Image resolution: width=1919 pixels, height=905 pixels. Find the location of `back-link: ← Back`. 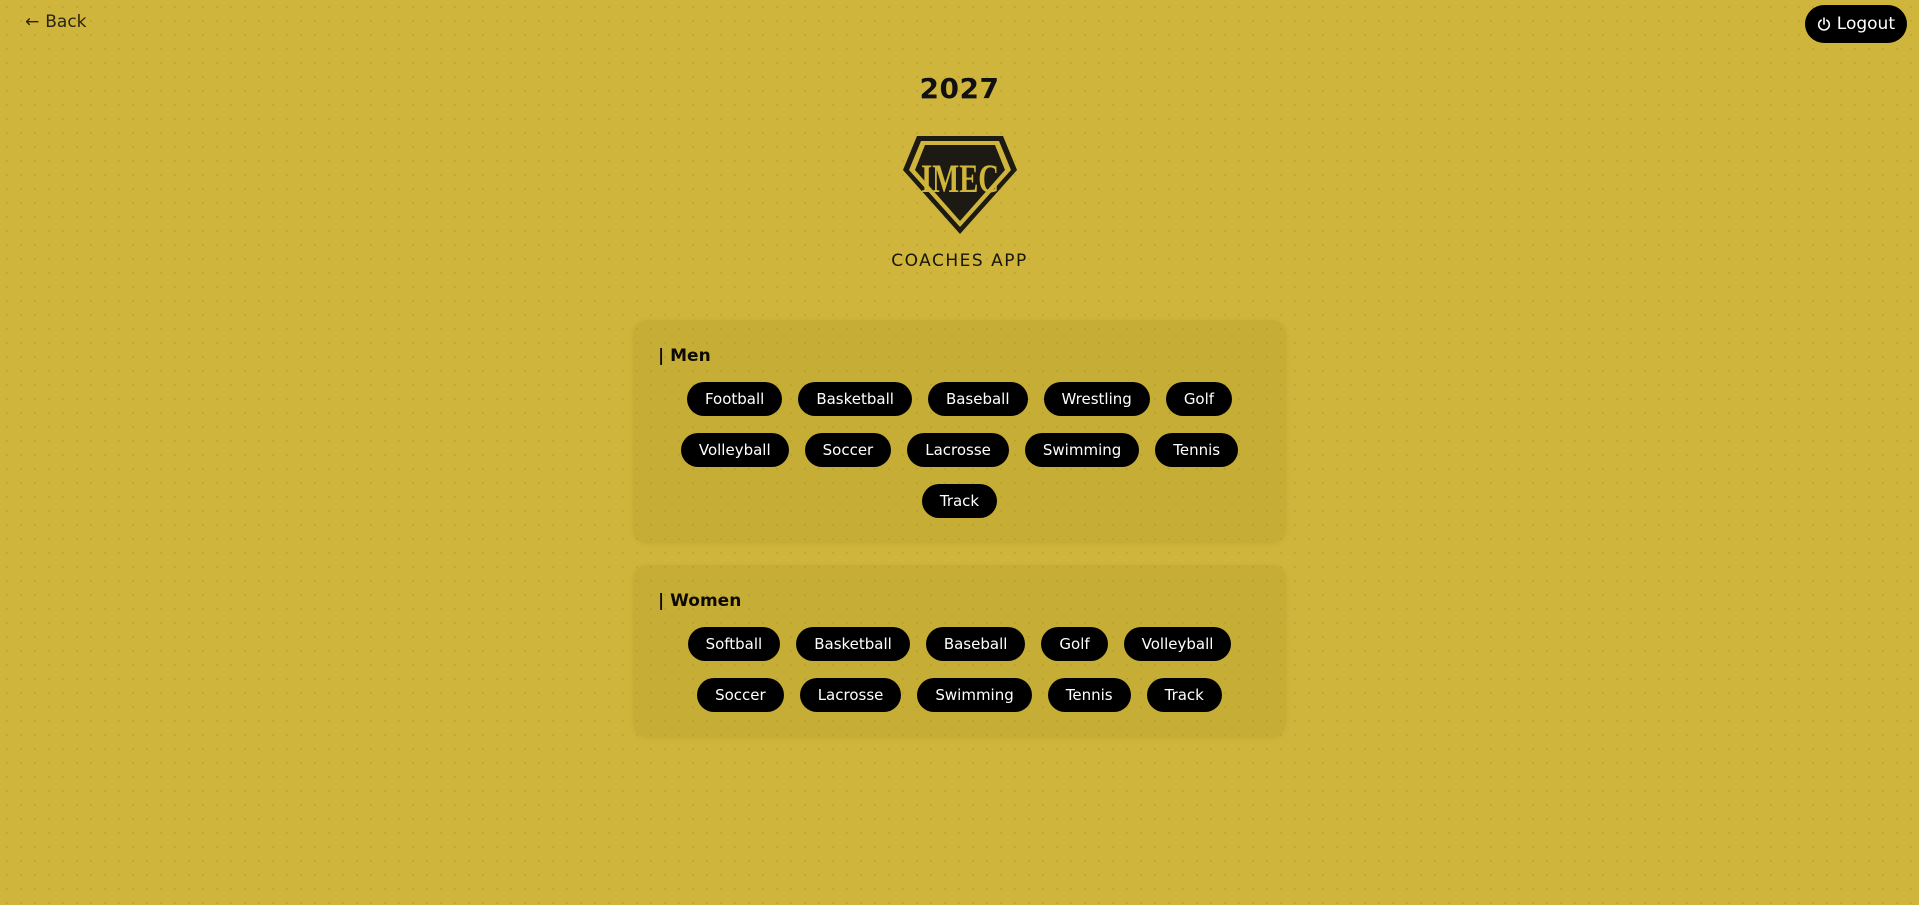

back-link: ← Back is located at coordinates (56, 22).